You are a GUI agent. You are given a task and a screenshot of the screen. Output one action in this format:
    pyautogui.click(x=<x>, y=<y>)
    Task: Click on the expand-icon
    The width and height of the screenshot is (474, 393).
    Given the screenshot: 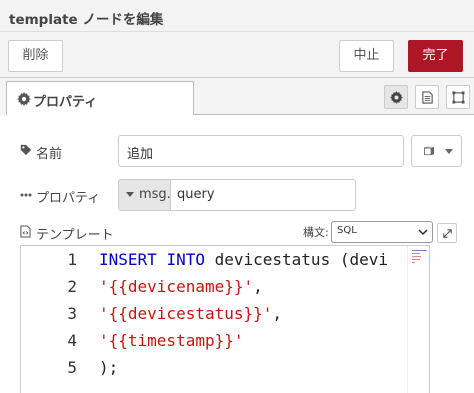 What is the action you would take?
    pyautogui.click(x=447, y=233)
    